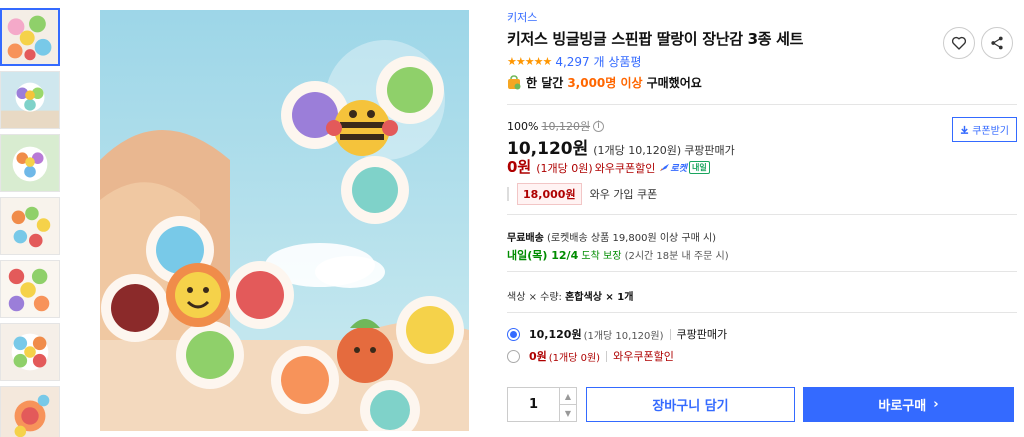 Image resolution: width=1024 pixels, height=437 pixels. I want to click on price-option-1: 10,120원 (1개당 10,120원) 쿠팡판매가, so click(617, 334).